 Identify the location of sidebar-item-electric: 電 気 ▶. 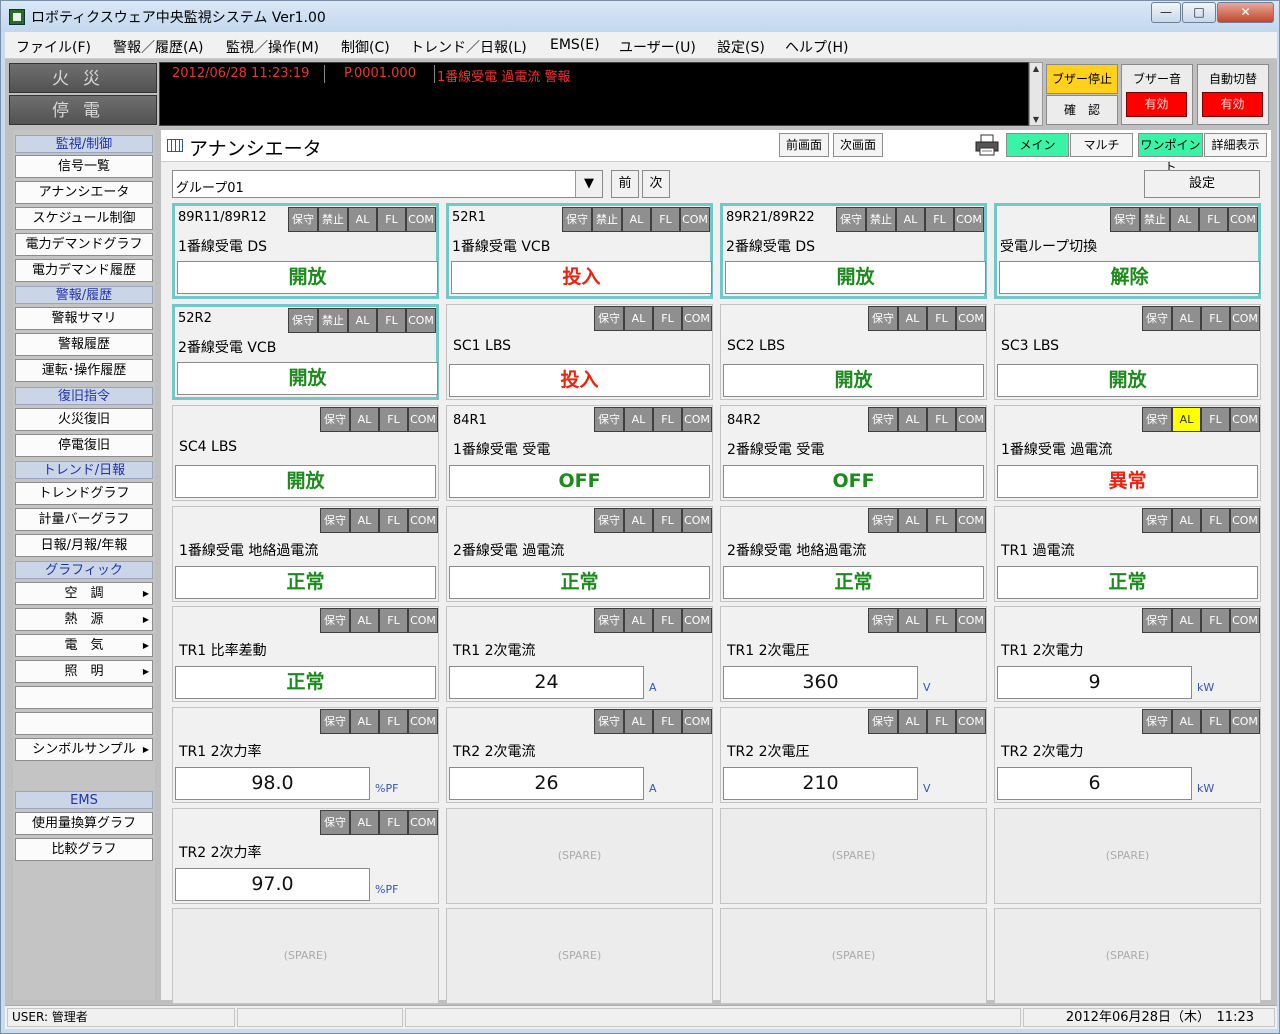
(84, 645).